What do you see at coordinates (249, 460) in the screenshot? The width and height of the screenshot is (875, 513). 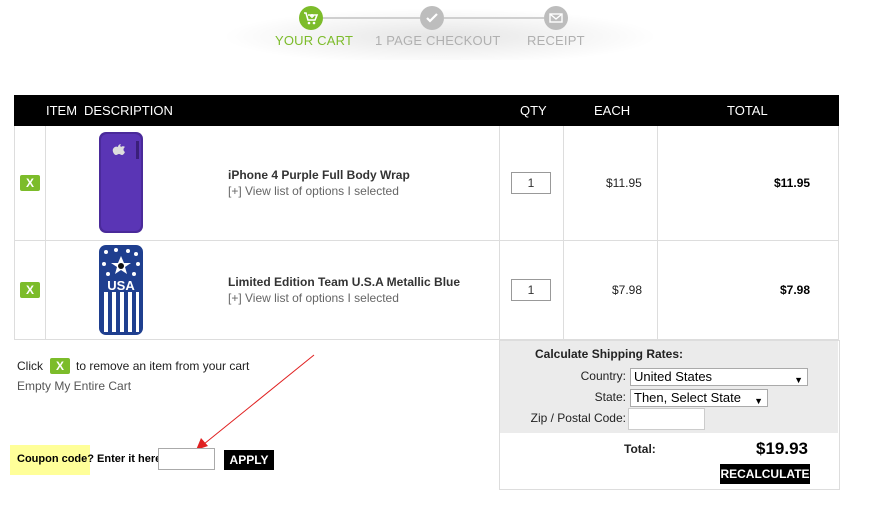 I see `apply-coupon-button: APPLY` at bounding box center [249, 460].